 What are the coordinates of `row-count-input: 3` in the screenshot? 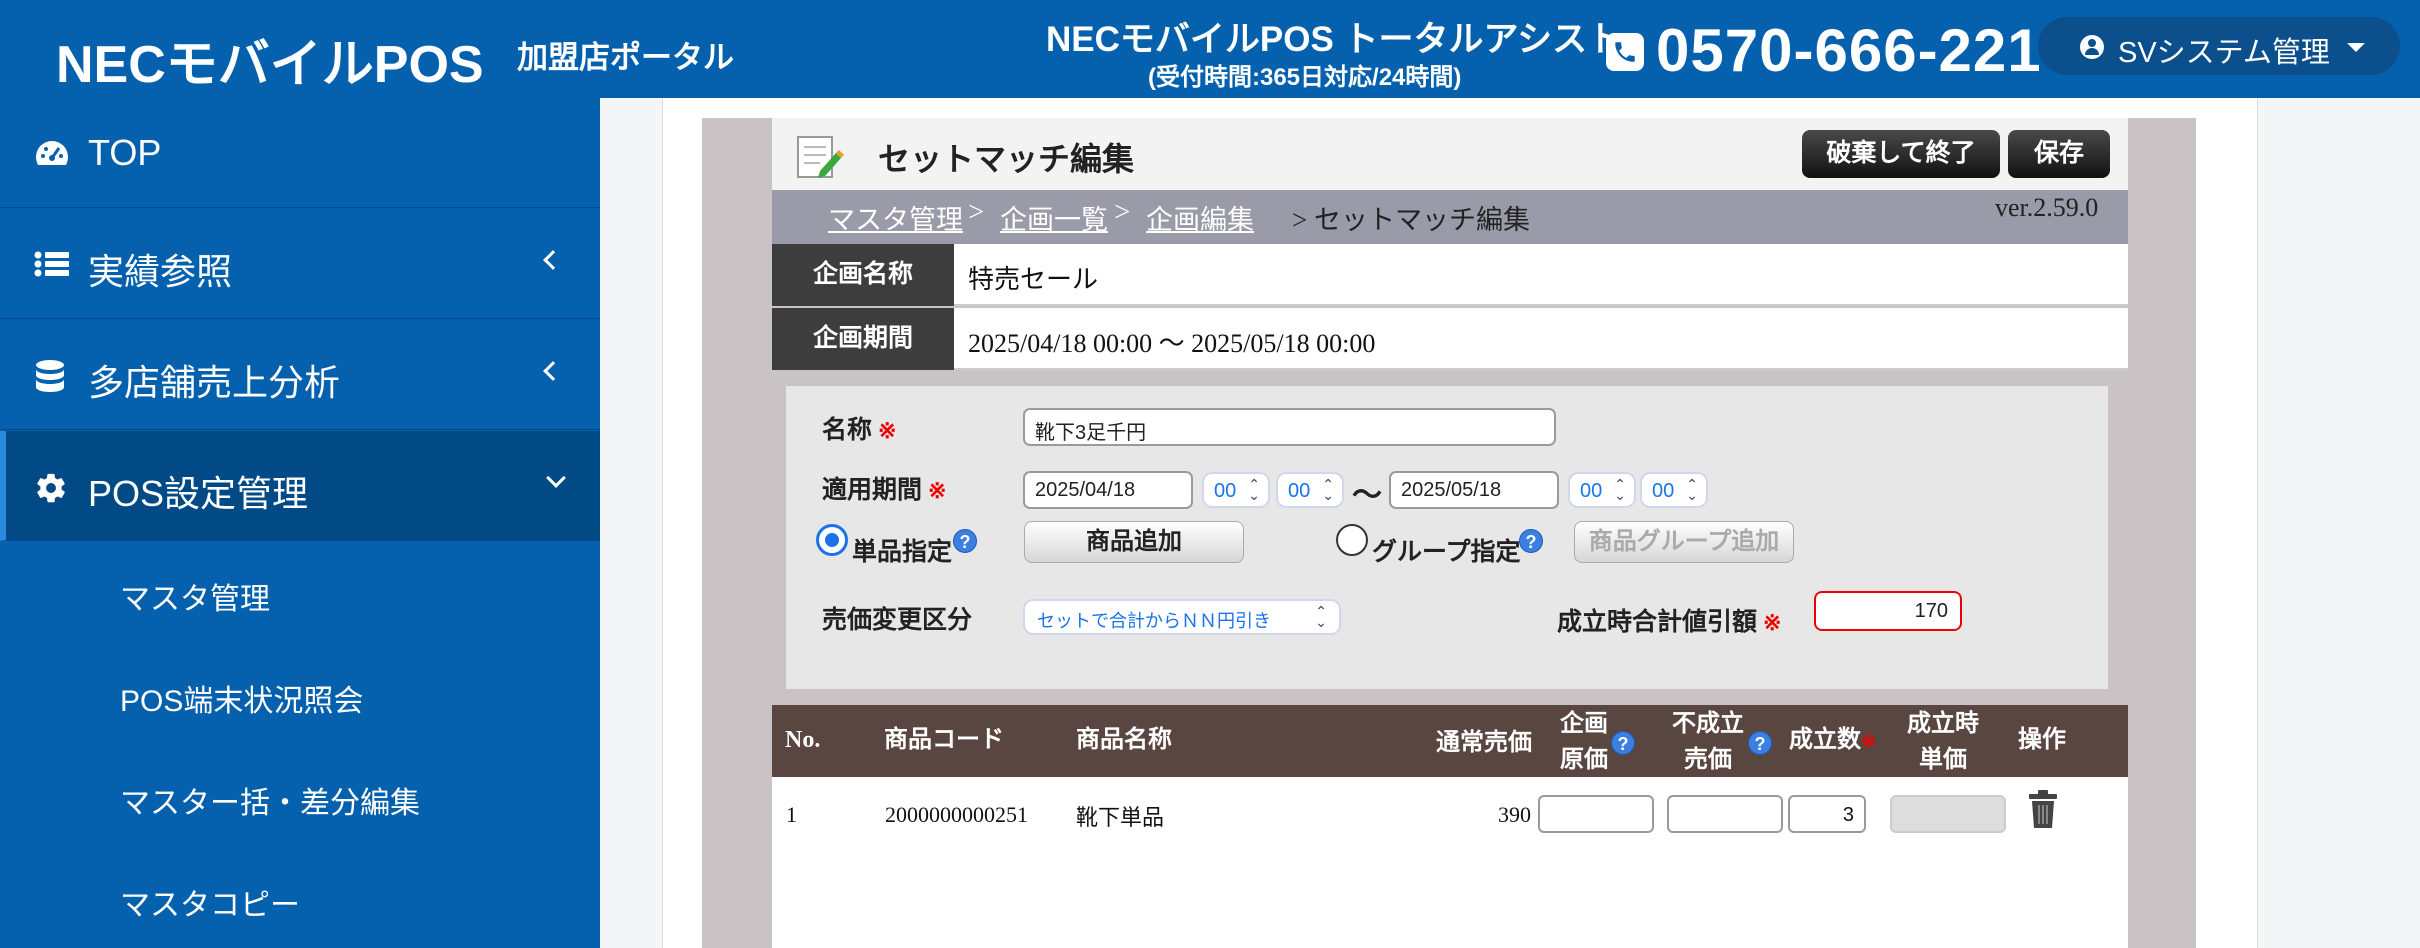 It's located at (1827, 814).